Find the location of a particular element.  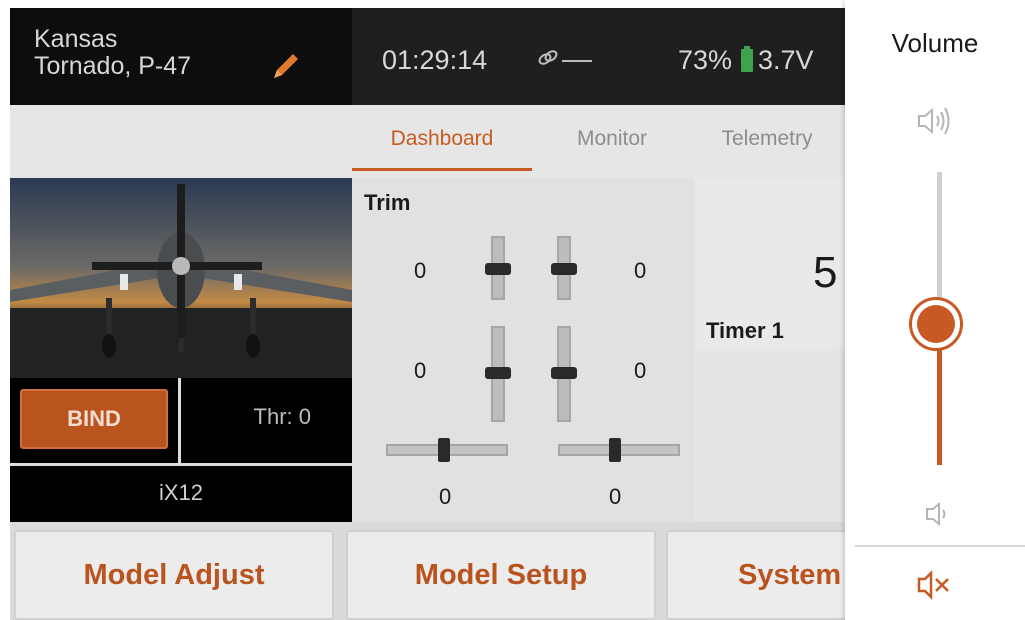

model-photo is located at coordinates (181, 278).